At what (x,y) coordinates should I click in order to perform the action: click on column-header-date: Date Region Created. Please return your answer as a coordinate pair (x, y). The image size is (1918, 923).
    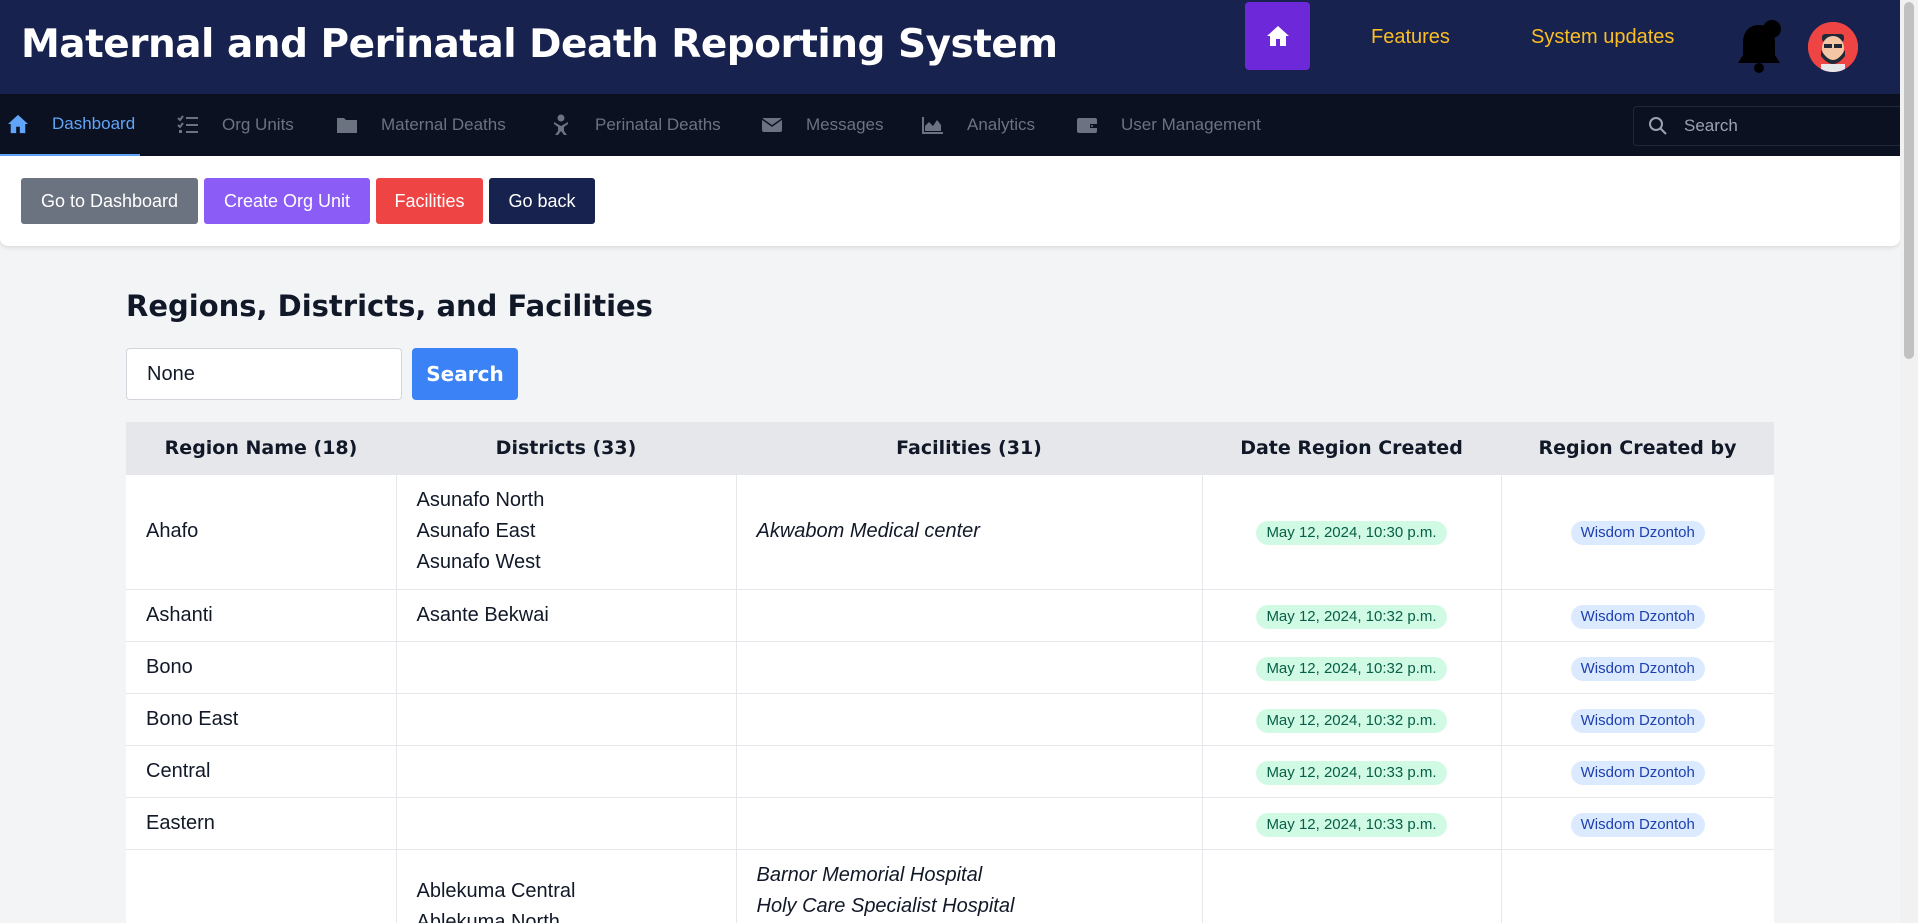
    Looking at the image, I should click on (1351, 448).